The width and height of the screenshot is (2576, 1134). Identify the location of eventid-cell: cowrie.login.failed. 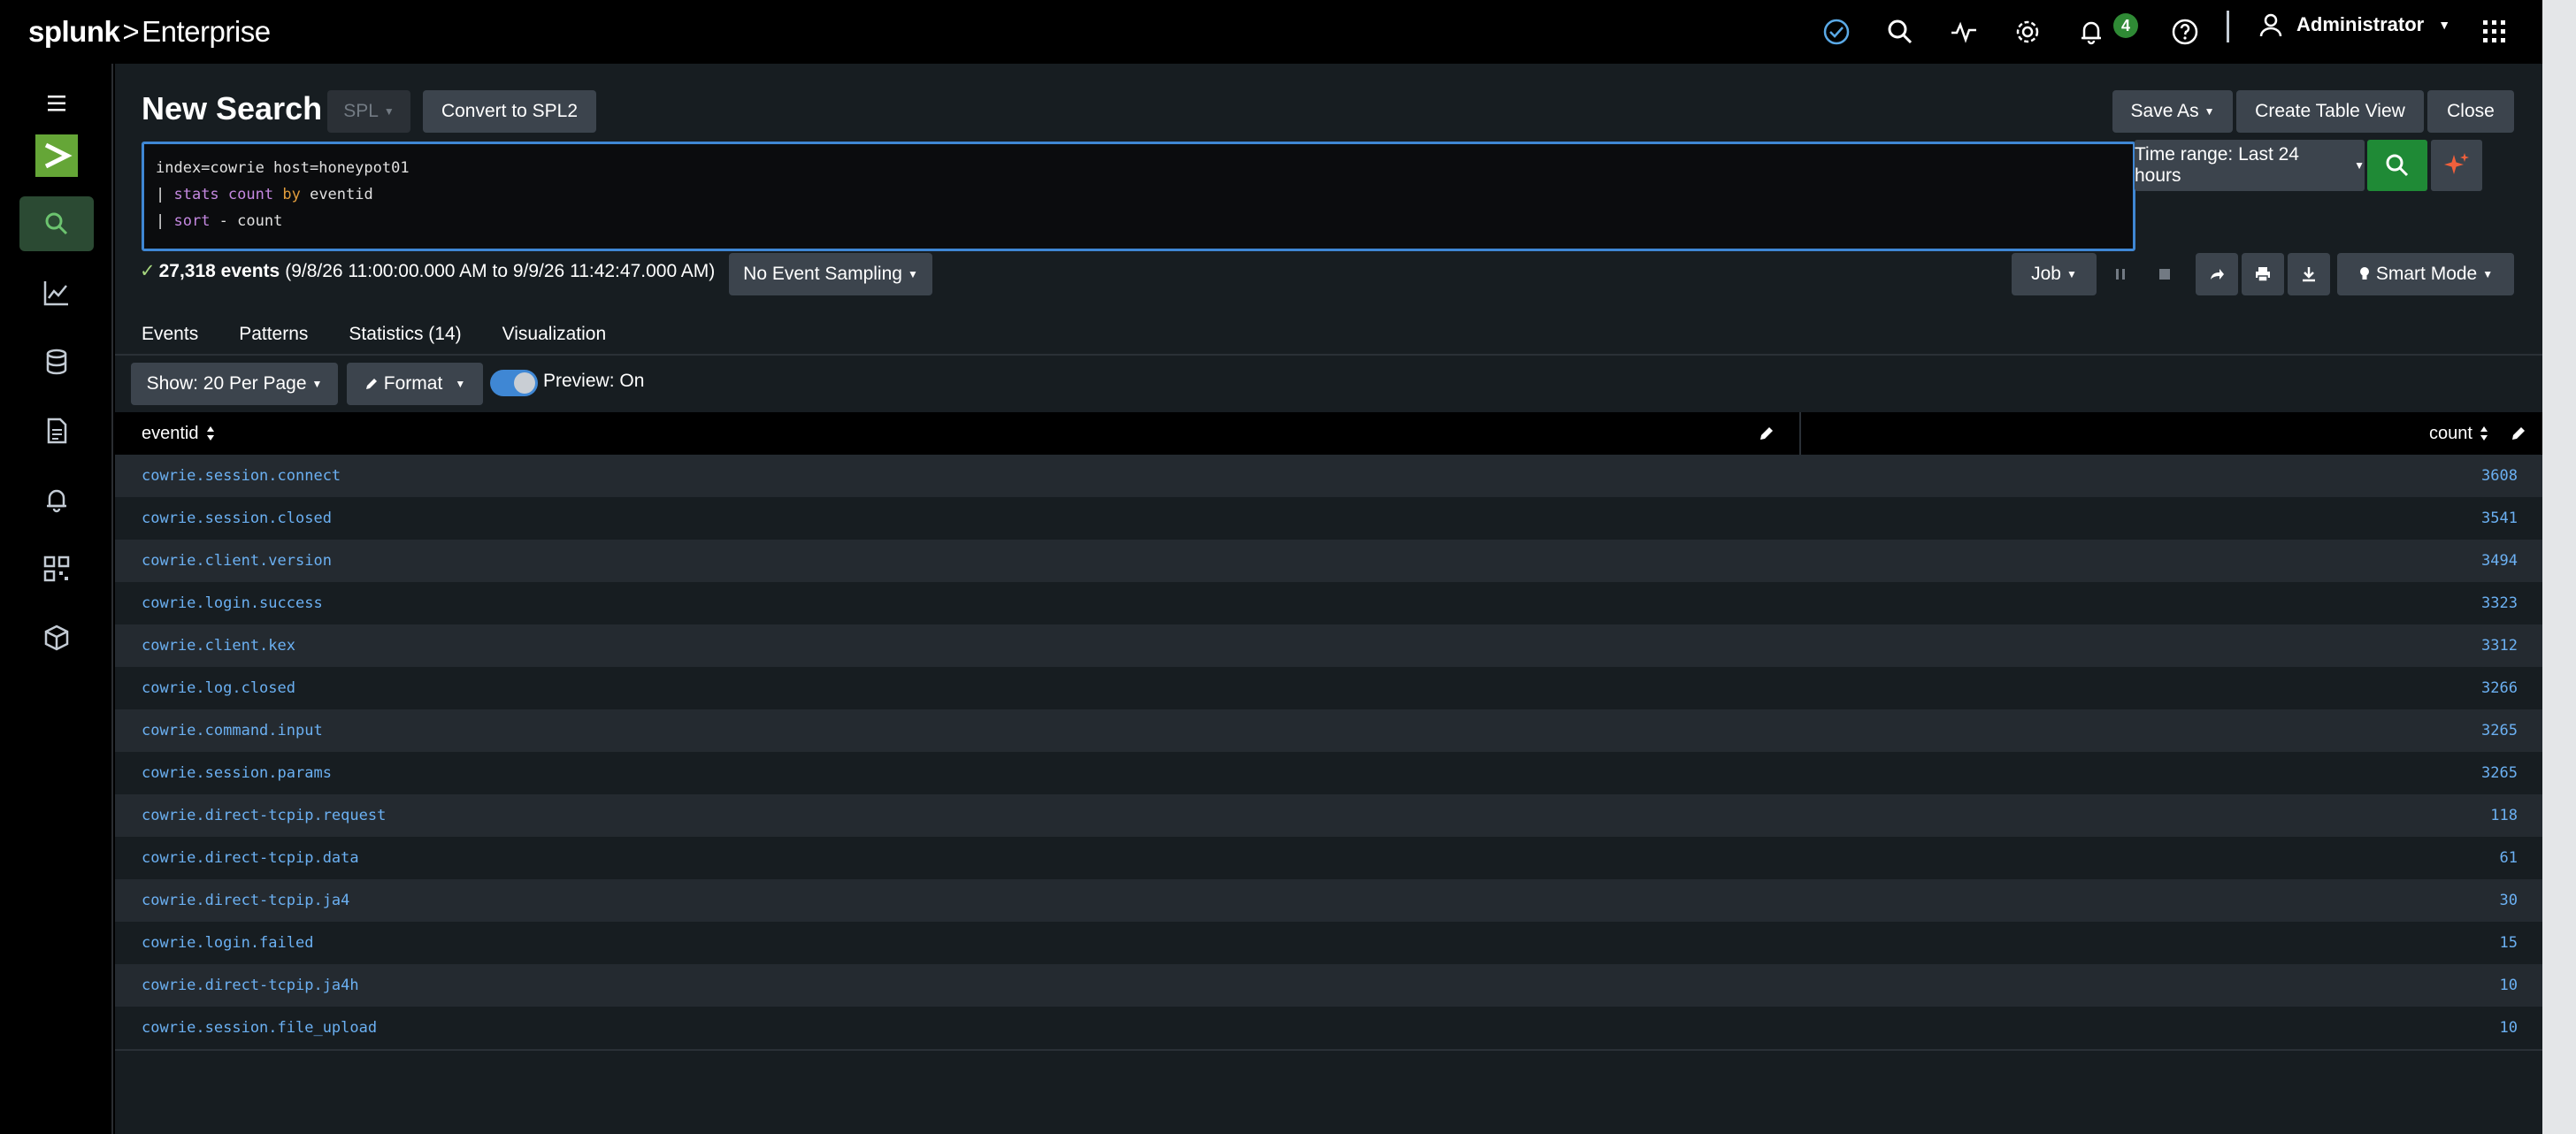
(227, 943).